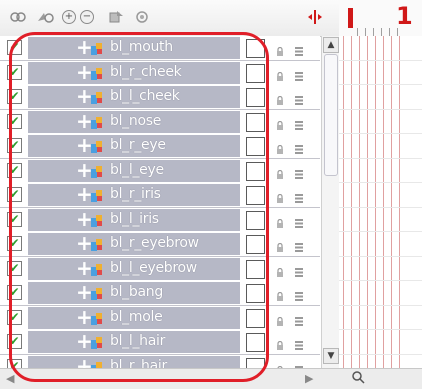  I want to click on layer-row: ✔ + bl_l_eye, so click(160, 171).